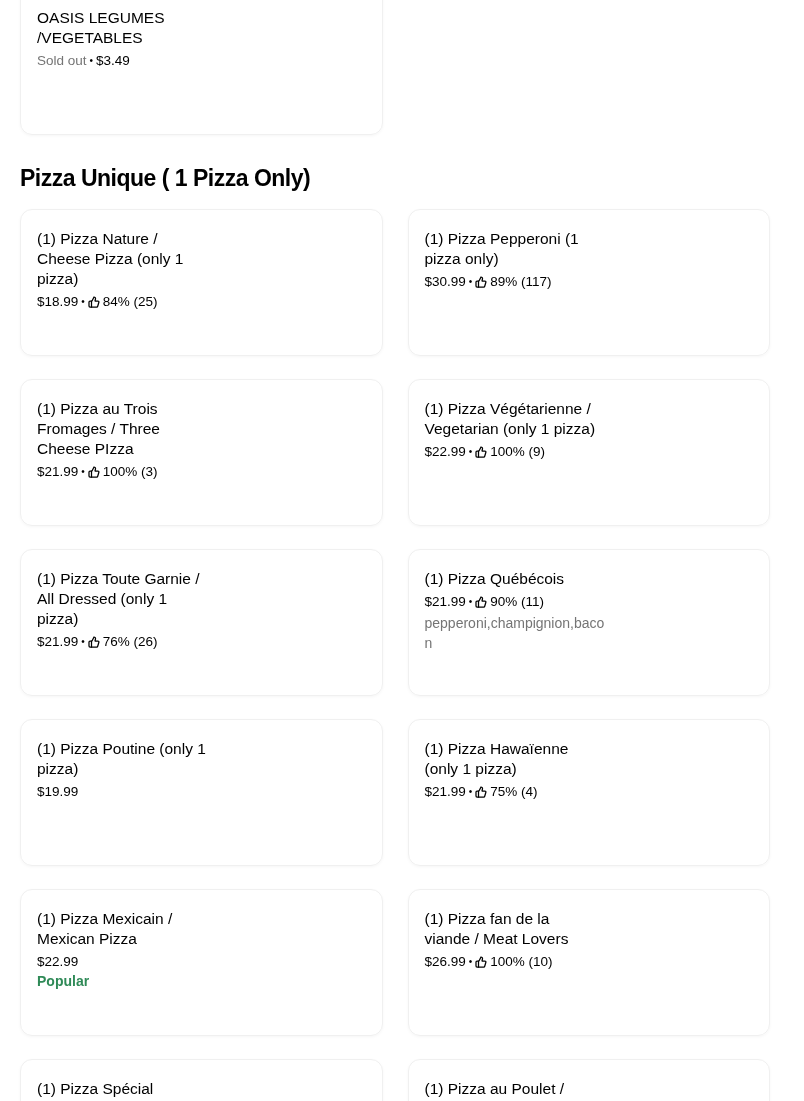 The image size is (804, 1101). Describe the element at coordinates (101, 28) in the screenshot. I see `item-name: OASIS LEGUMES /VEGETABLES` at that location.